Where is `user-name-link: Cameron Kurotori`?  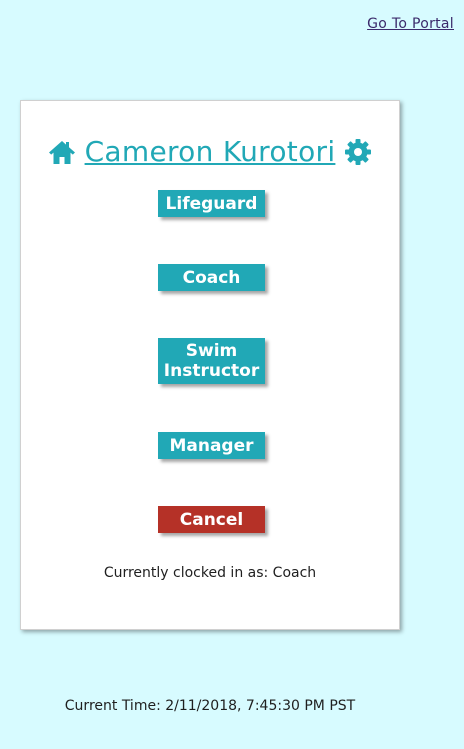 user-name-link: Cameron Kurotori is located at coordinates (210, 151).